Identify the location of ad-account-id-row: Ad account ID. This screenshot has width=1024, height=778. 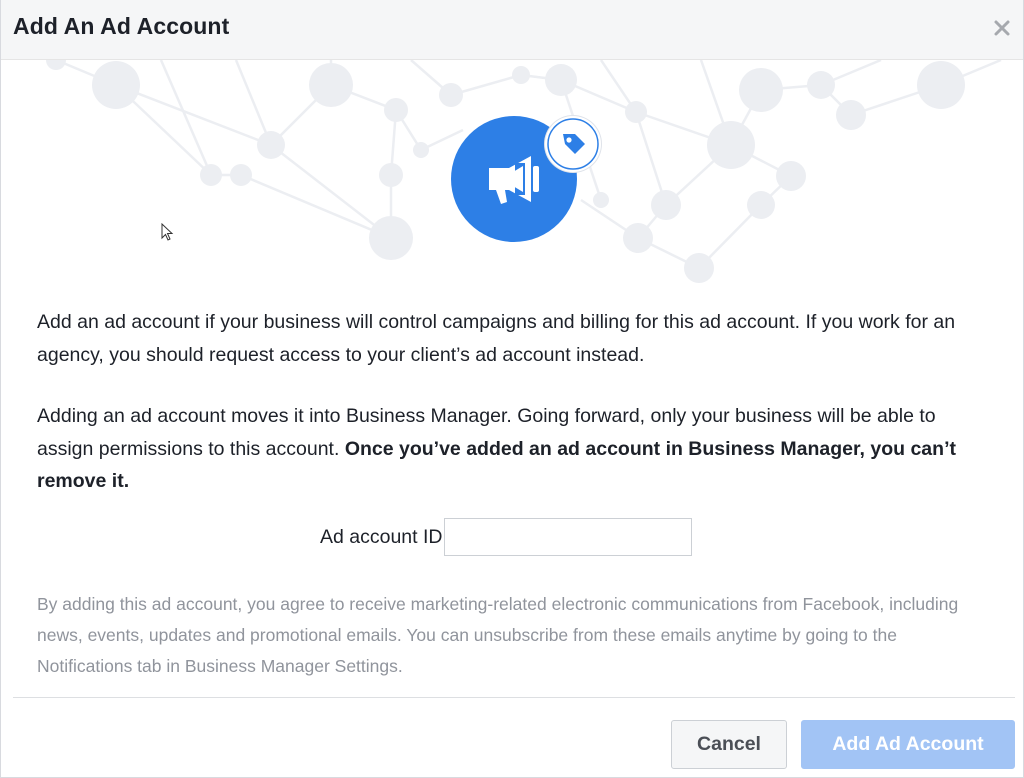
(506, 537).